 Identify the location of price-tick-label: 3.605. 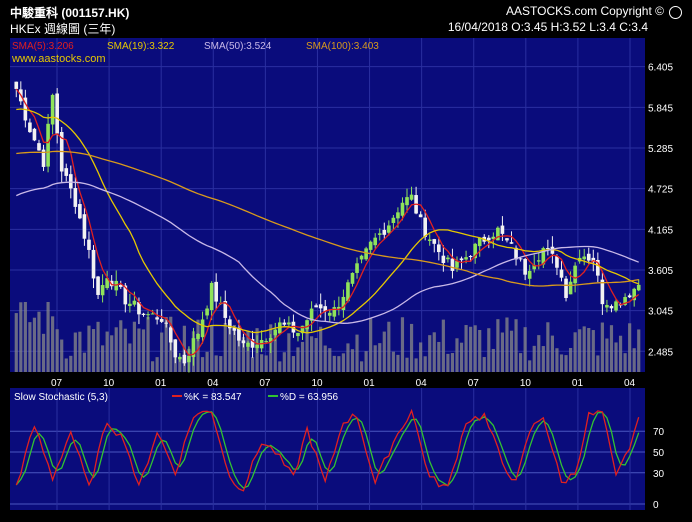
(660, 271).